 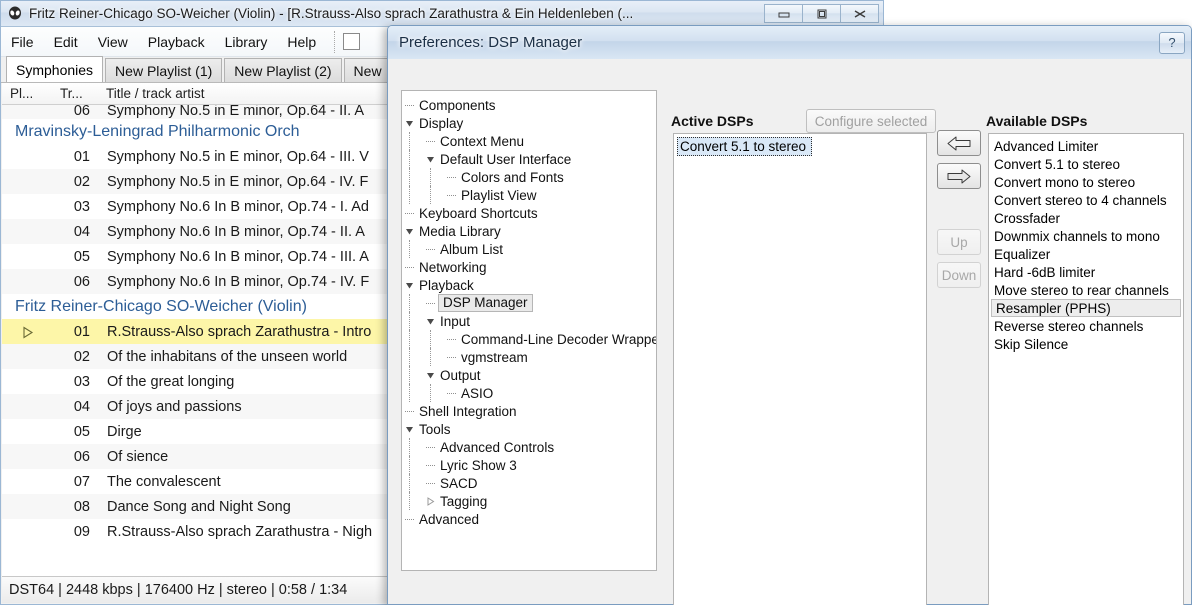 I want to click on tree-item-label: Keyboard Shortcuts, so click(x=478, y=213).